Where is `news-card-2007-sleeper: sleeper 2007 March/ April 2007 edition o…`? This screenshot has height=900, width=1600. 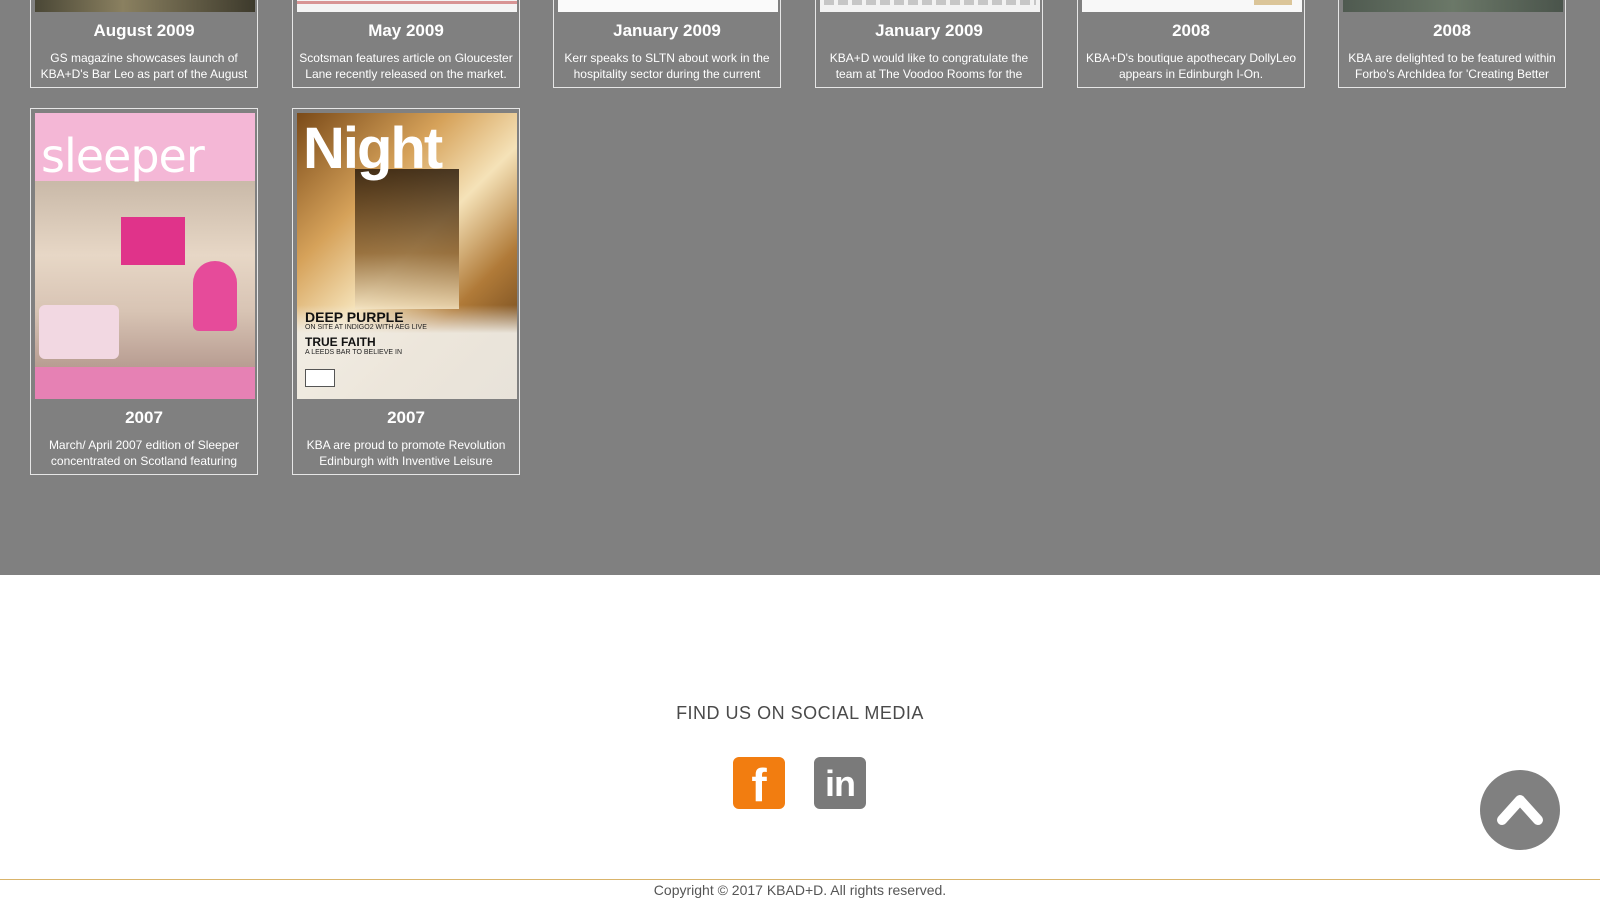
news-card-2007-sleeper: sleeper 2007 March/ April 2007 edition o… is located at coordinates (144, 291).